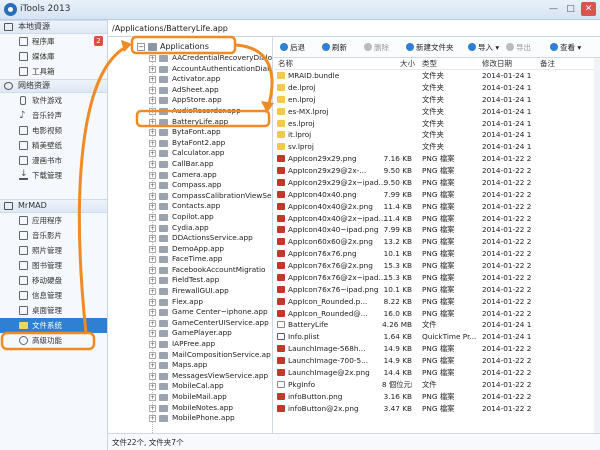 The height and width of the screenshot is (450, 600). What do you see at coordinates (518, 48) in the screenshot?
I see `export-button: 导出` at bounding box center [518, 48].